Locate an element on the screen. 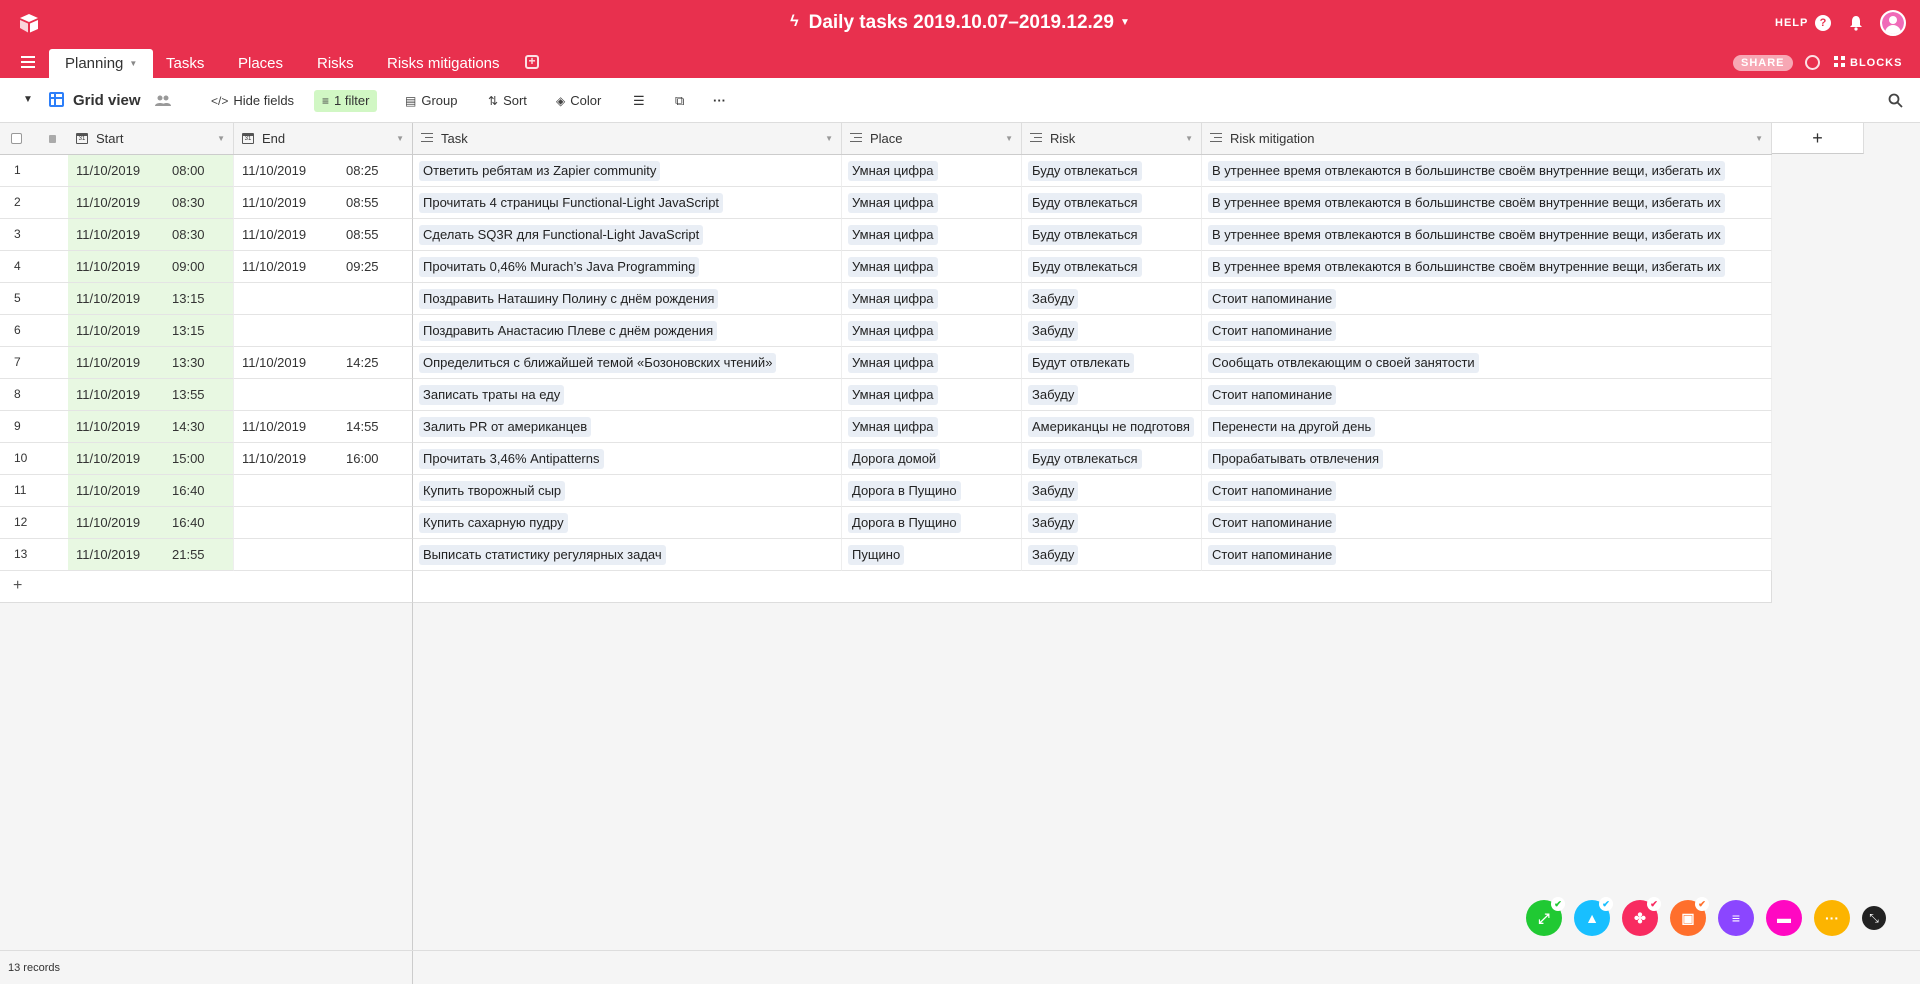  block-apps: ✤ ✔ is located at coordinates (1641, 916).